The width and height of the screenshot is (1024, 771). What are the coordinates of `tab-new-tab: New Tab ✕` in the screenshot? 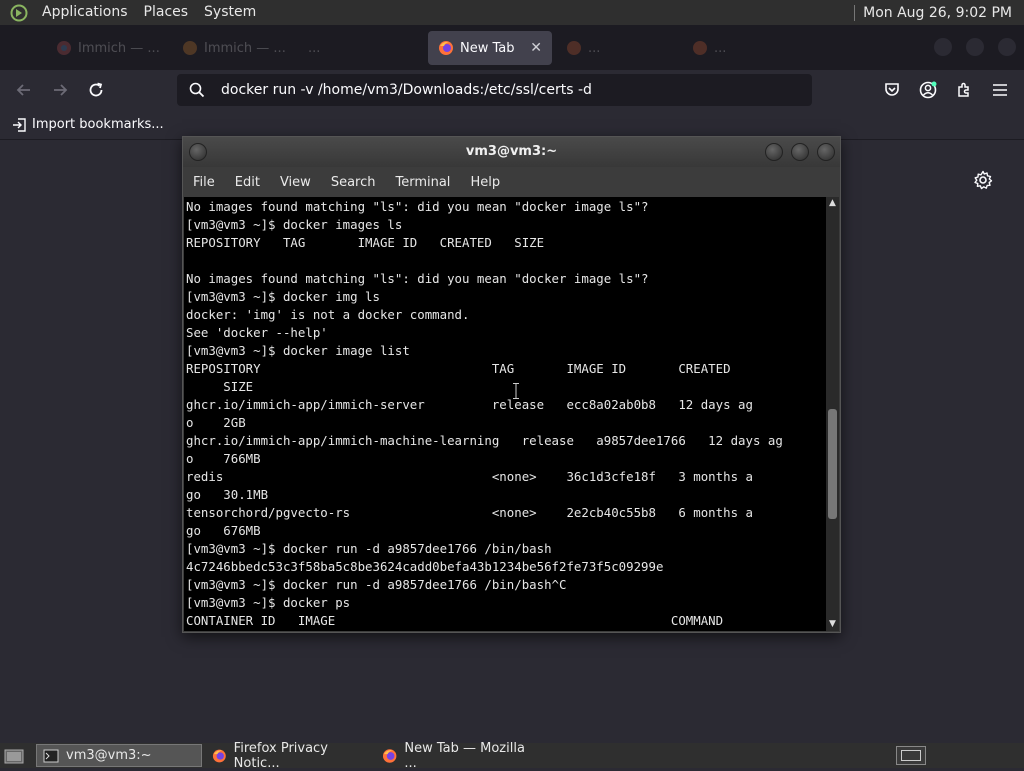 It's located at (490, 48).